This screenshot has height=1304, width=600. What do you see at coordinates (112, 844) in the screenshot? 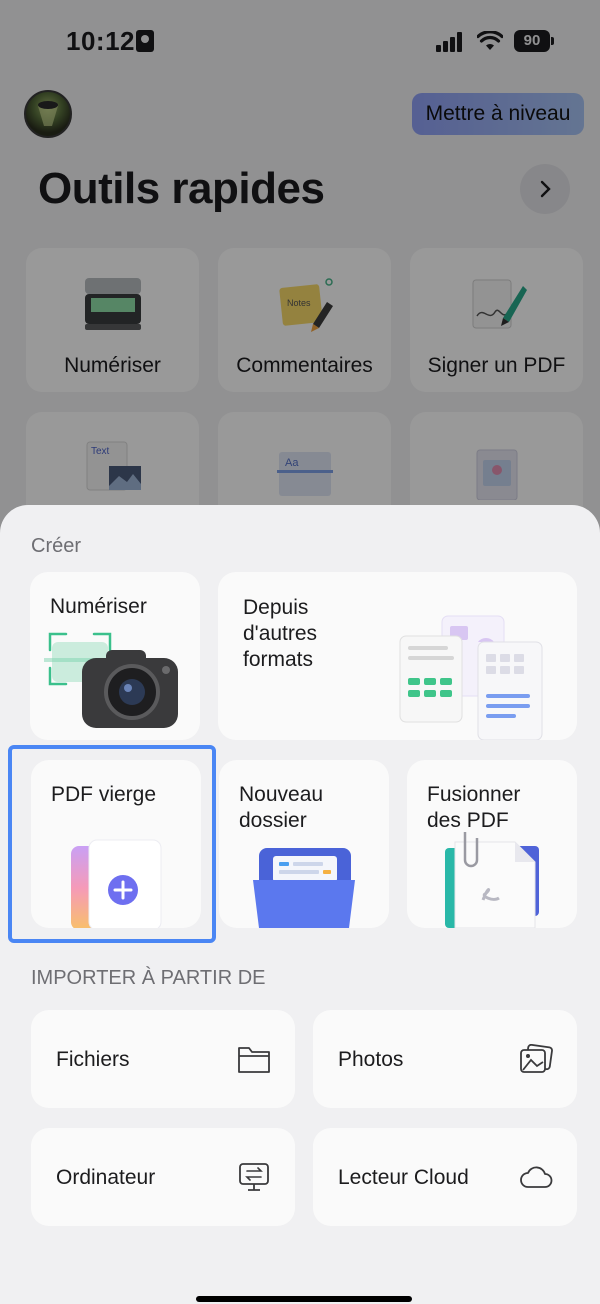
I see `selection-highlight` at bounding box center [112, 844].